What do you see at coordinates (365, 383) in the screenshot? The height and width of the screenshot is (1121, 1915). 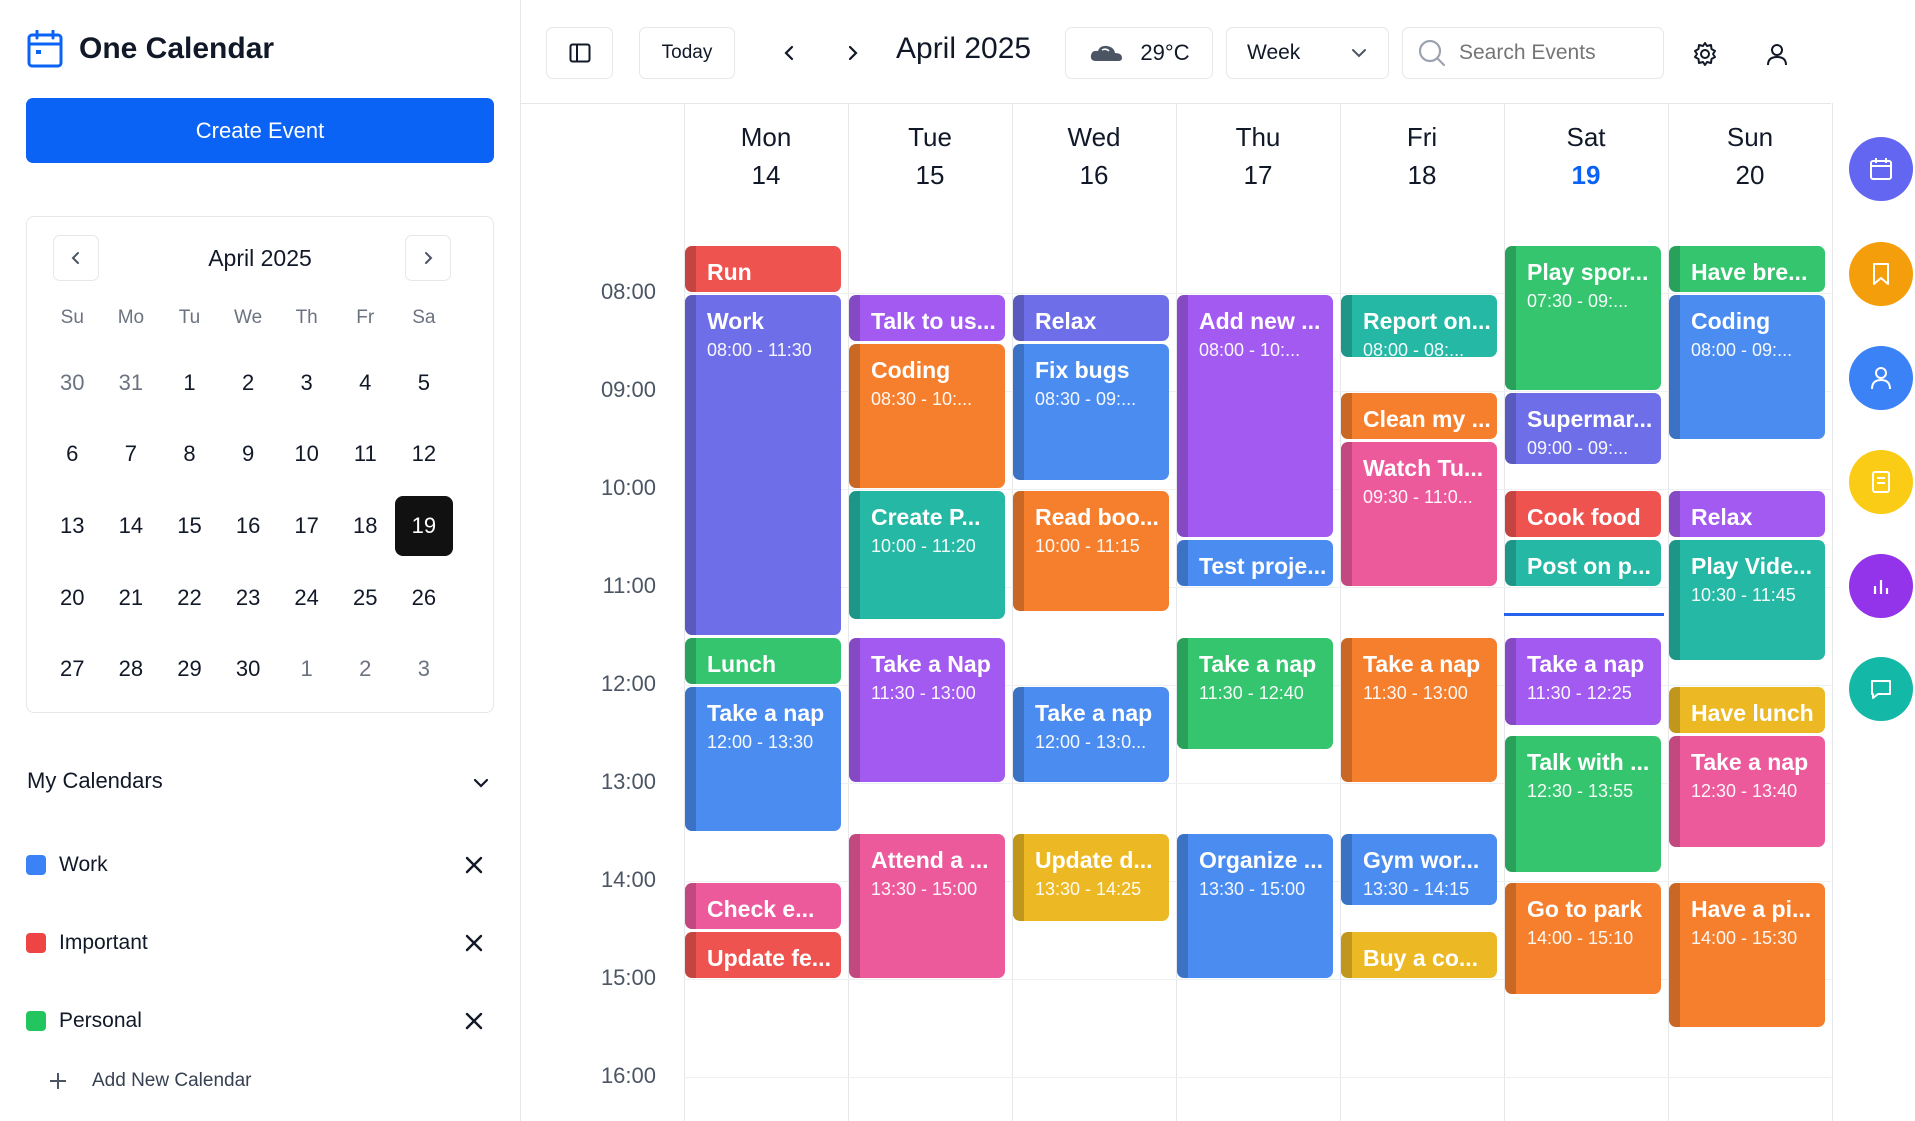 I see `mini-day: 4` at bounding box center [365, 383].